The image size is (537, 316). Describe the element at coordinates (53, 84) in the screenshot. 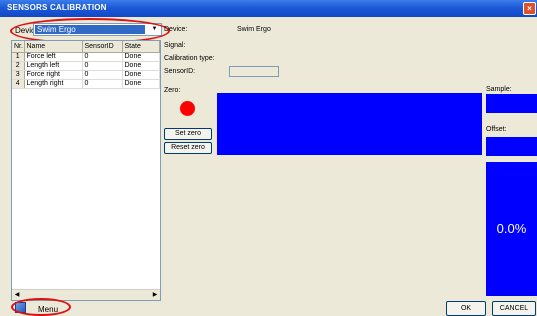

I see `sensor-name: Length right` at that location.